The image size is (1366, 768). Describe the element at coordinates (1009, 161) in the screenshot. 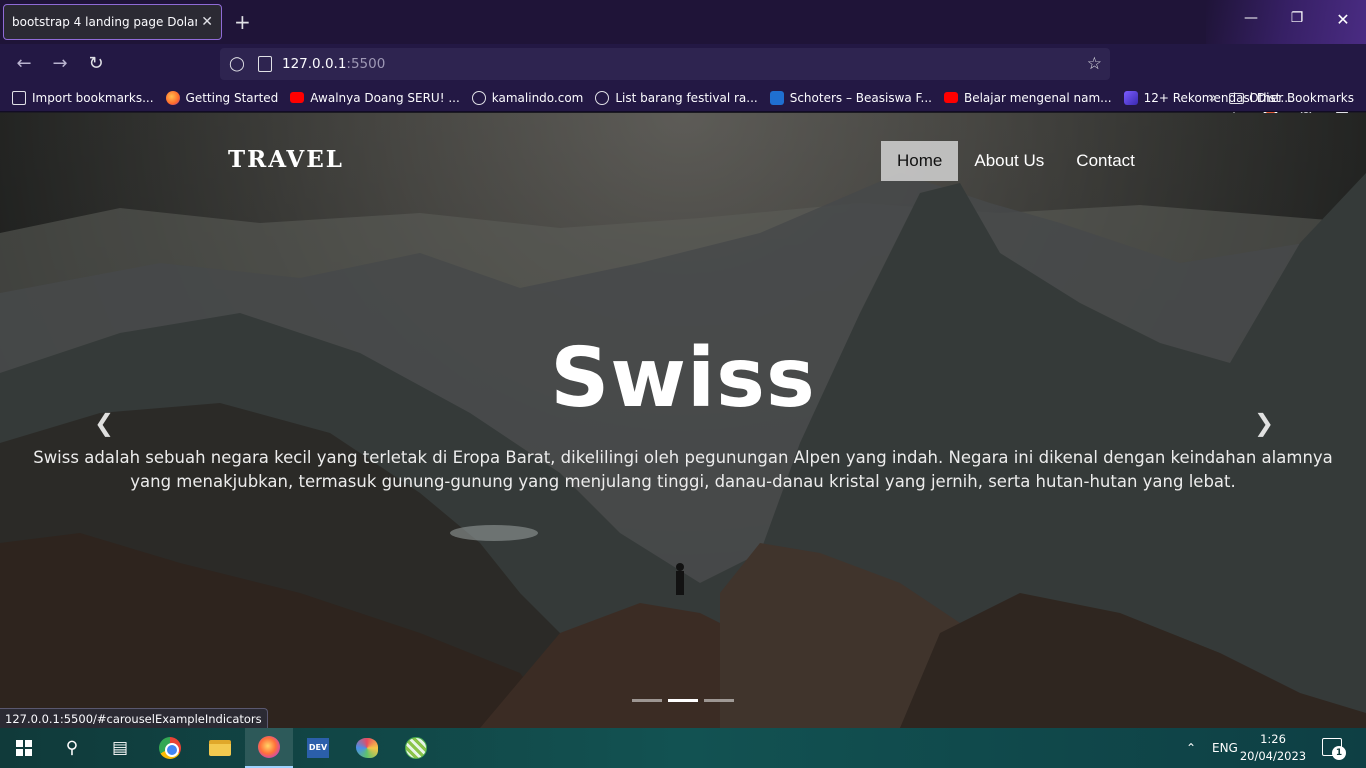

I see `nav-link-about-us: About Us` at that location.